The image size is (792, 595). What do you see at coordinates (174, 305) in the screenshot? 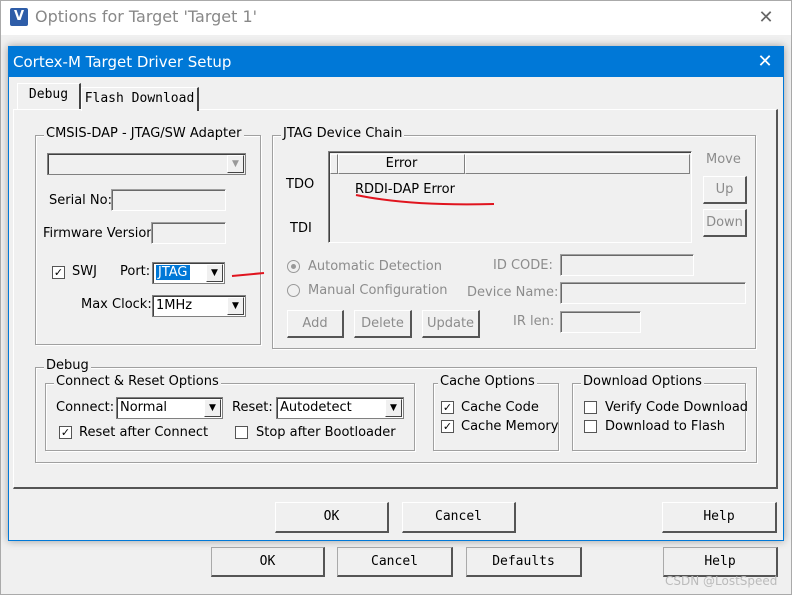
I see `max-clock-value: 1MHz` at bounding box center [174, 305].